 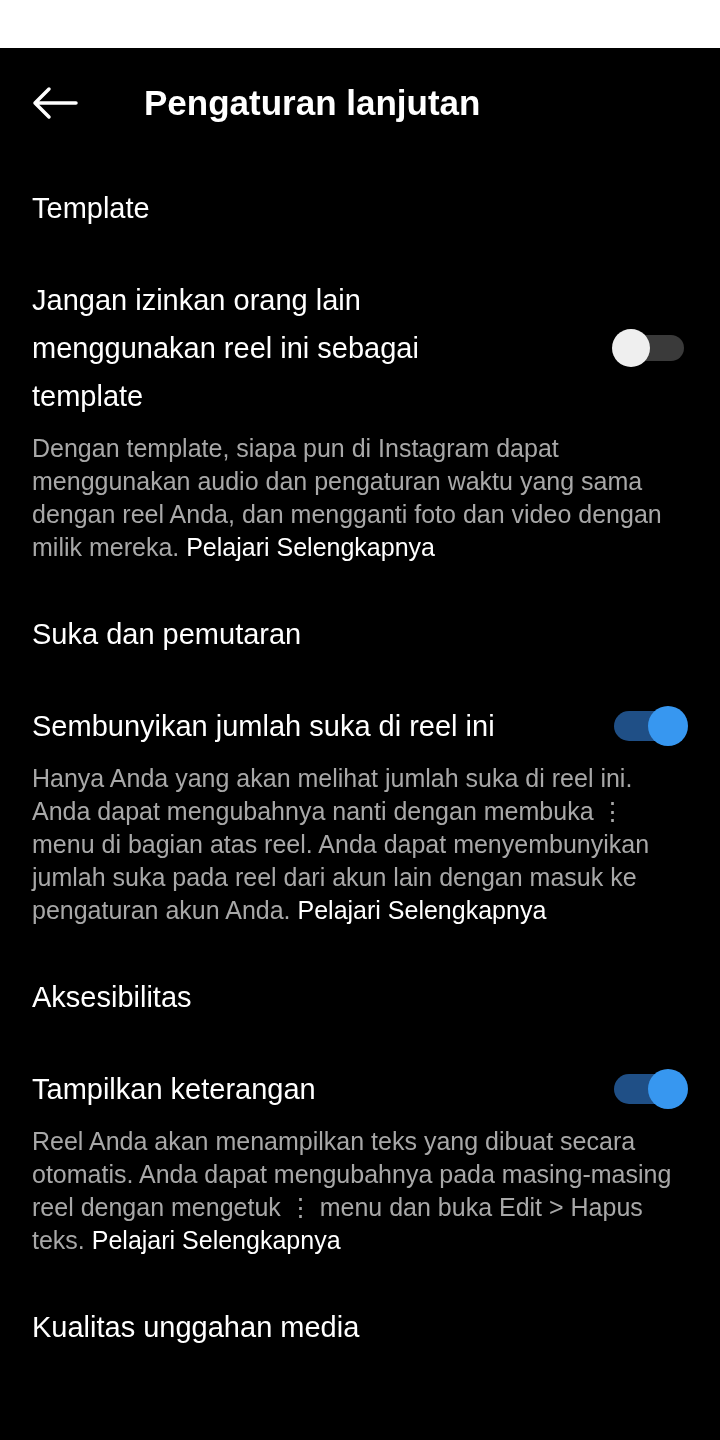 What do you see at coordinates (196, 1327) in the screenshot?
I see `section-heading: Kualitas unggahan media` at bounding box center [196, 1327].